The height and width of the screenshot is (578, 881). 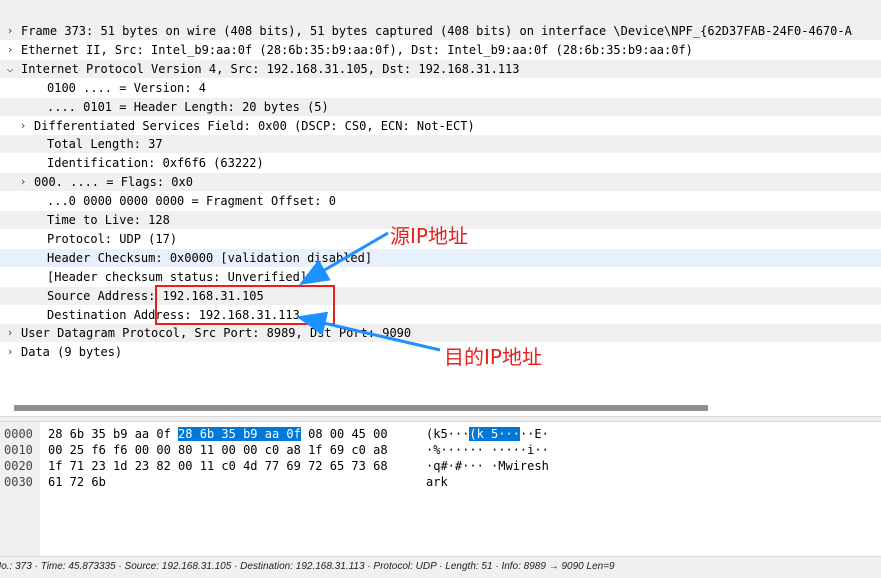 I want to click on tree-row: .... 0101 = Header Length: 20 bytes (5), so click(x=440, y=106).